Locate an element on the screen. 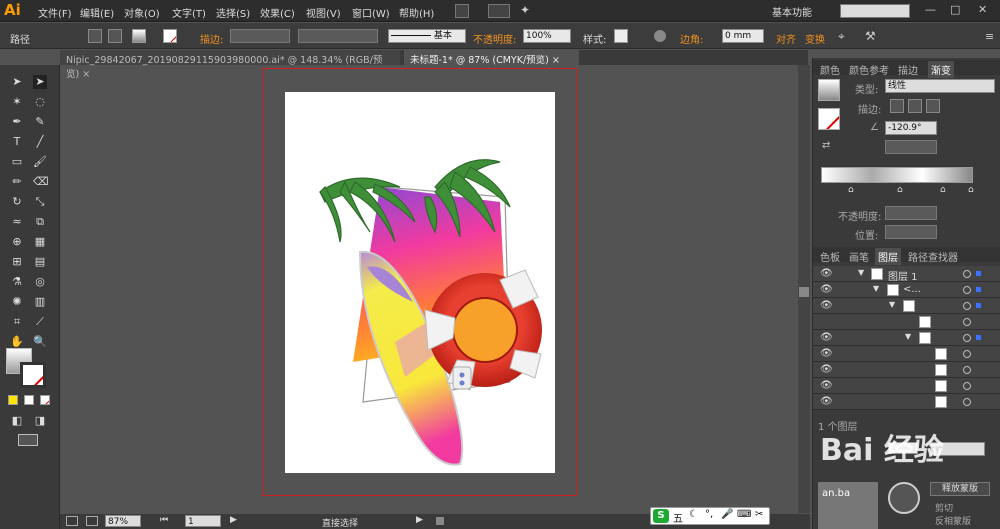  stroke-within-icon is located at coordinates (897, 106).